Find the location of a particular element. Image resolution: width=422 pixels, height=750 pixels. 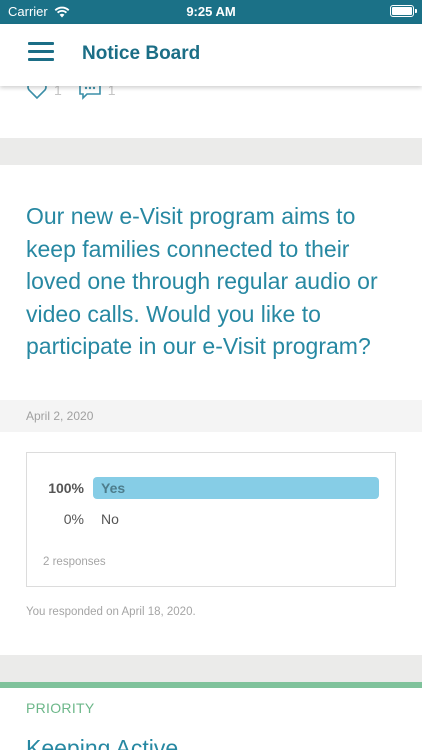

poll-option-yes: 100% Yes is located at coordinates (211, 488).